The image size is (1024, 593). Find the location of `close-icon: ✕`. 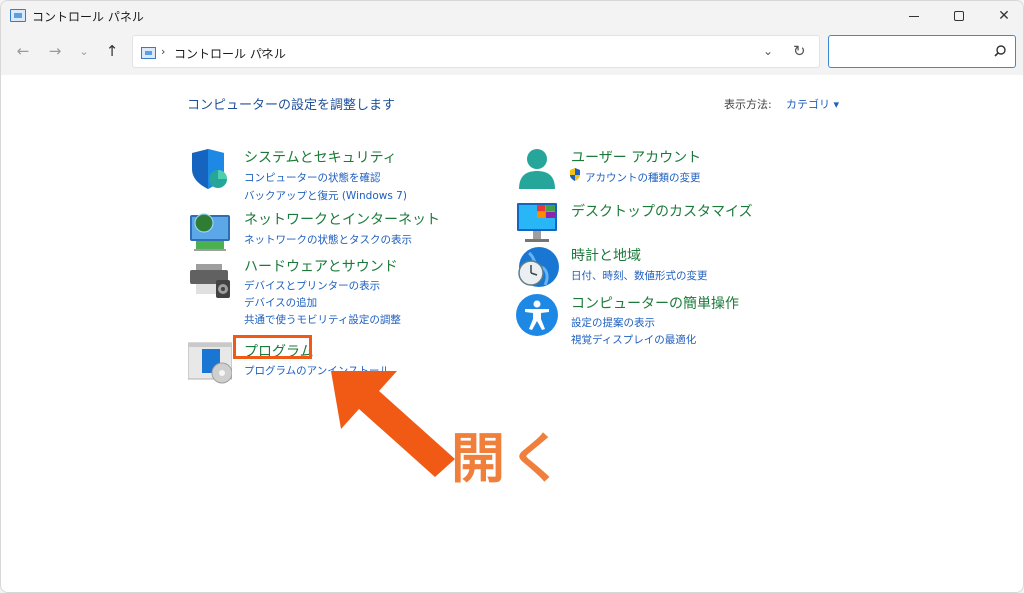

close-icon: ✕ is located at coordinates (1004, 16).